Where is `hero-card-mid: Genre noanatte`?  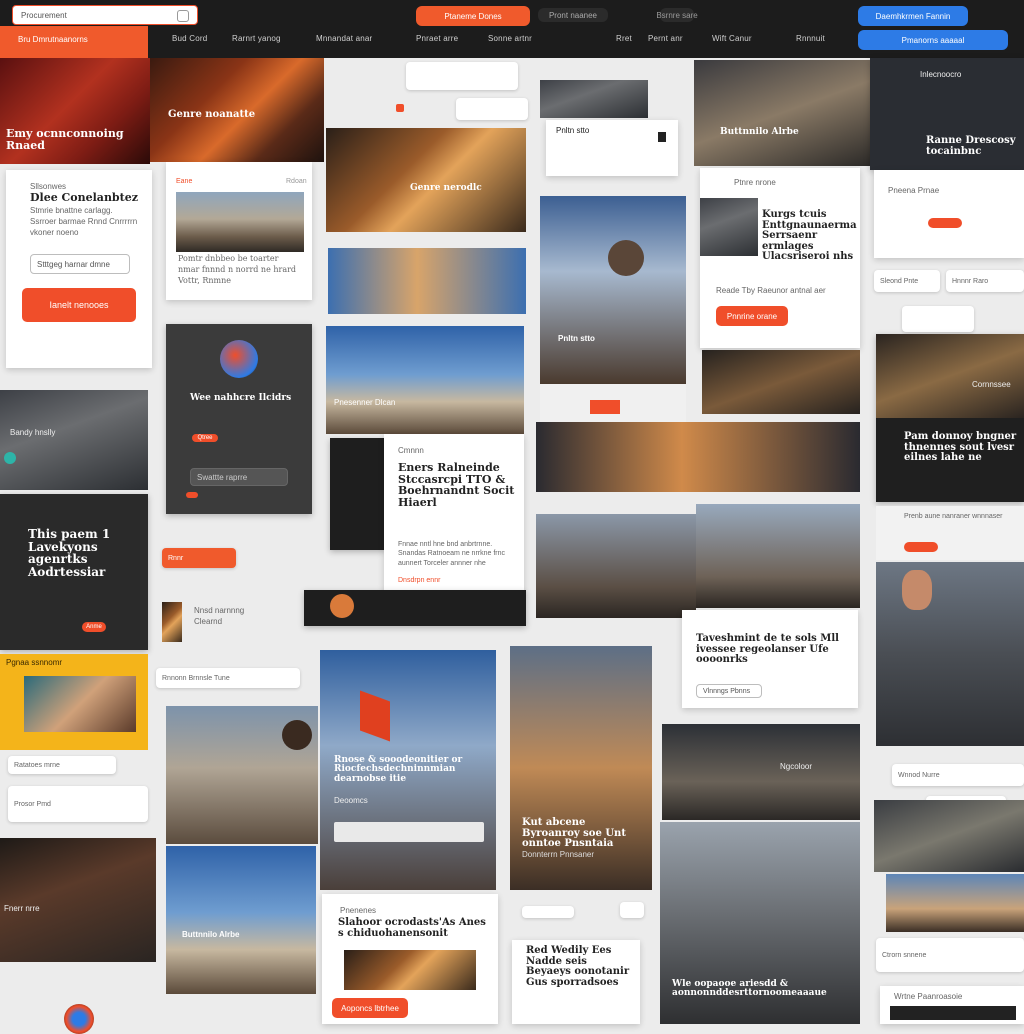 hero-card-mid: Genre noanatte is located at coordinates (237, 110).